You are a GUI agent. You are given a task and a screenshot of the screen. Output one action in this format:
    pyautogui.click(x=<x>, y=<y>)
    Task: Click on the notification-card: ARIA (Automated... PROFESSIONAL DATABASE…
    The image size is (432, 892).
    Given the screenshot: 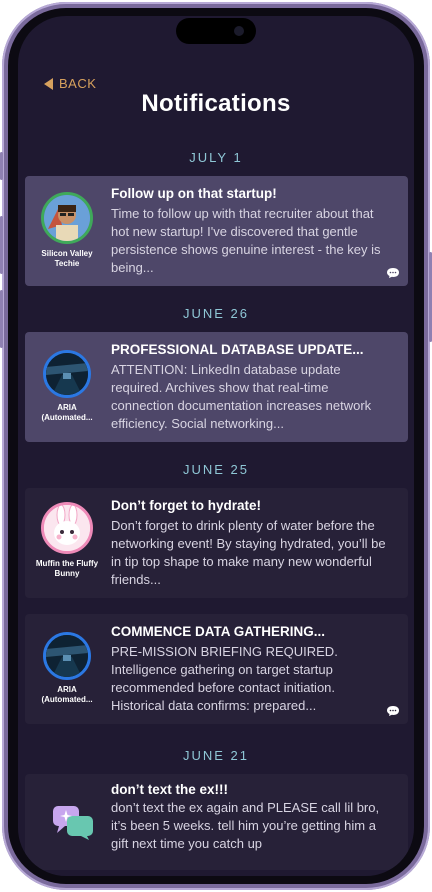 What is the action you would take?
    pyautogui.click(x=216, y=387)
    